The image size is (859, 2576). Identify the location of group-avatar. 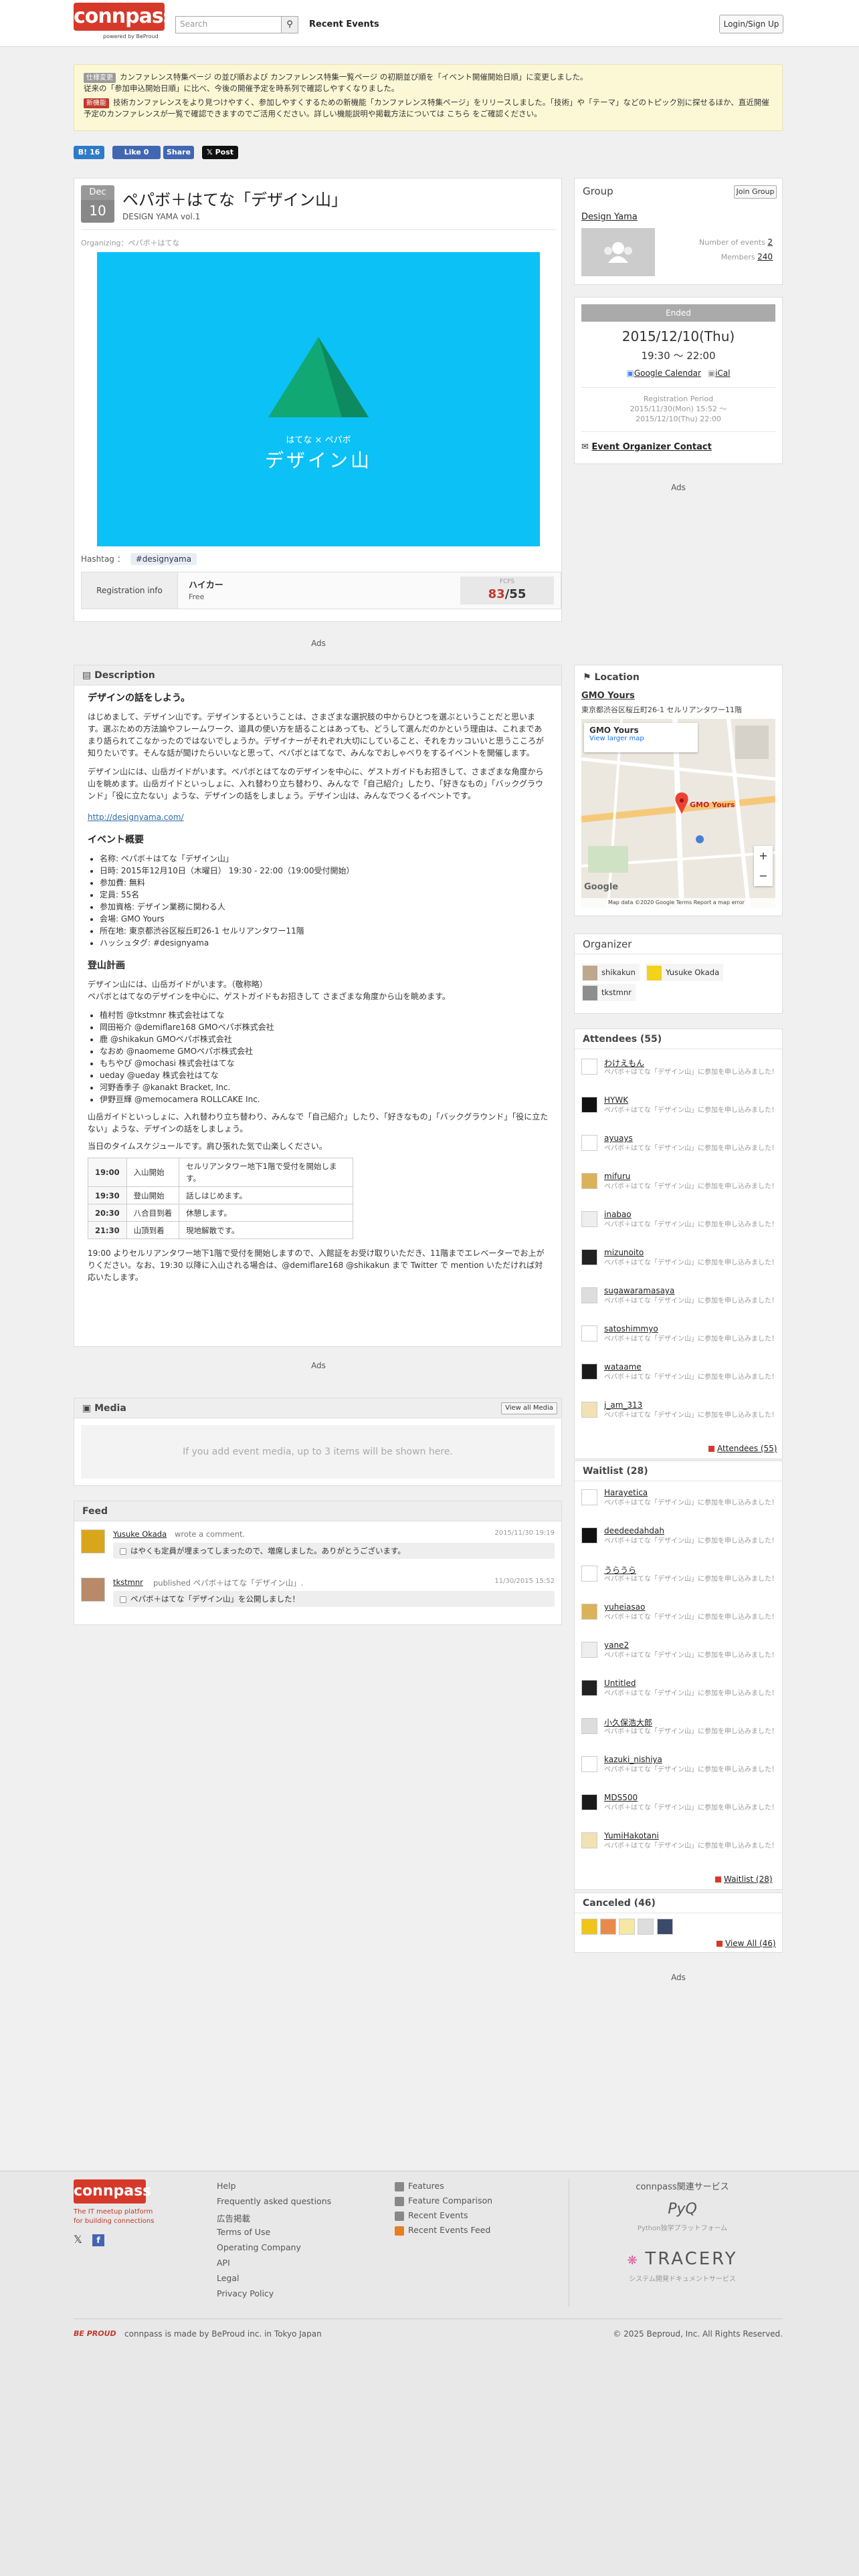
(618, 252).